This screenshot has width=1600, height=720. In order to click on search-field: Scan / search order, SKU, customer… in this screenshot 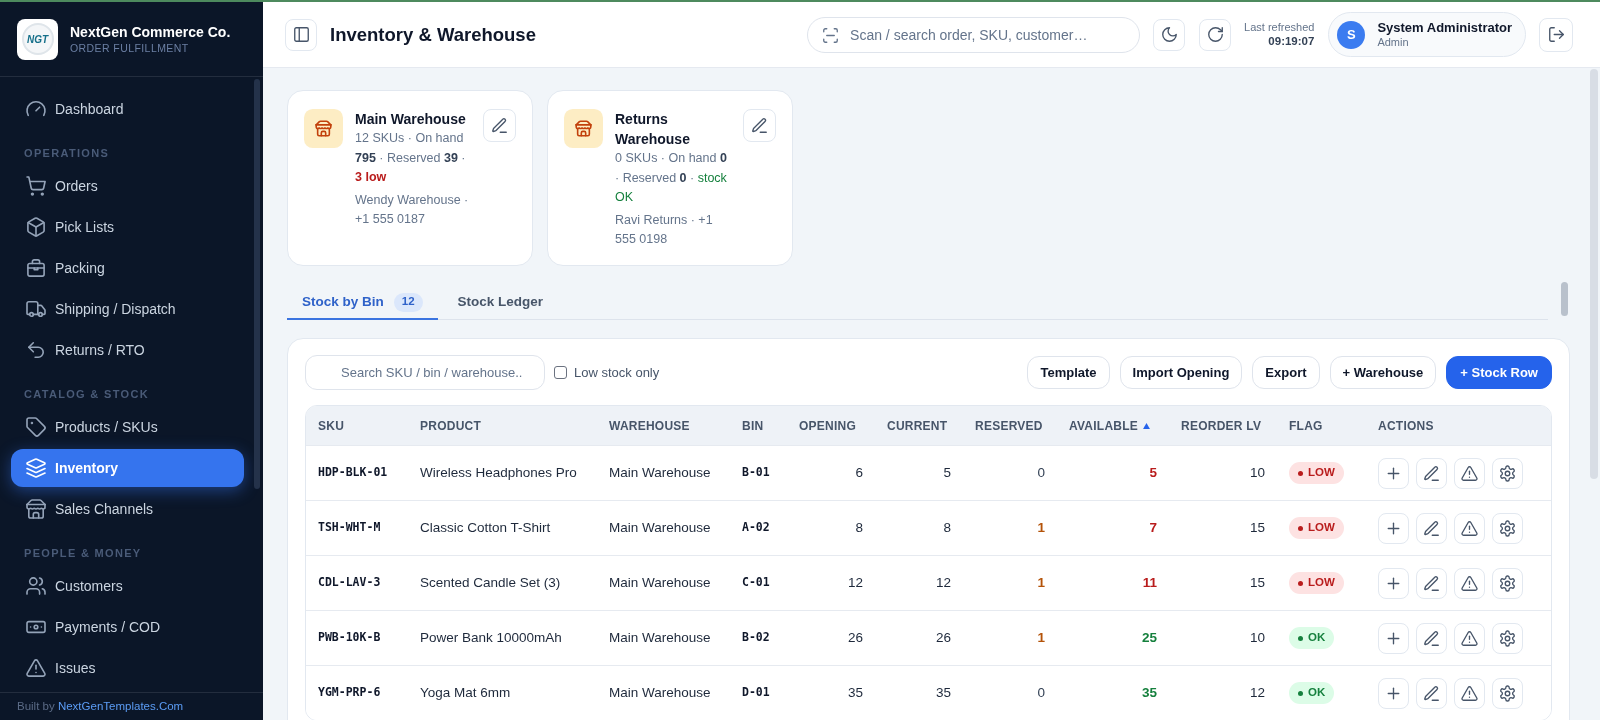, I will do `click(974, 34)`.